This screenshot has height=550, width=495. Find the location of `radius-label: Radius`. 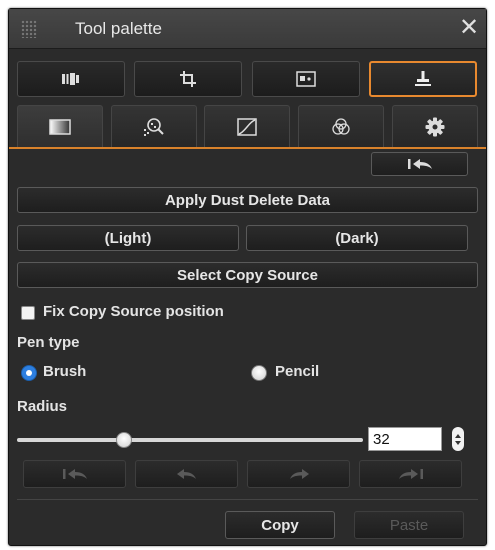

radius-label: Radius is located at coordinates (42, 406).